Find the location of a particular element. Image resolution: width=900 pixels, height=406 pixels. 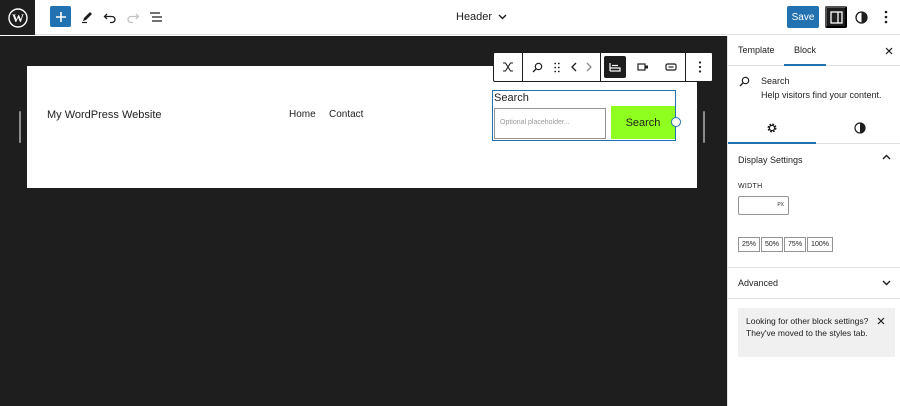

block-card: Search Help visitors find your content. is located at coordinates (814, 89).